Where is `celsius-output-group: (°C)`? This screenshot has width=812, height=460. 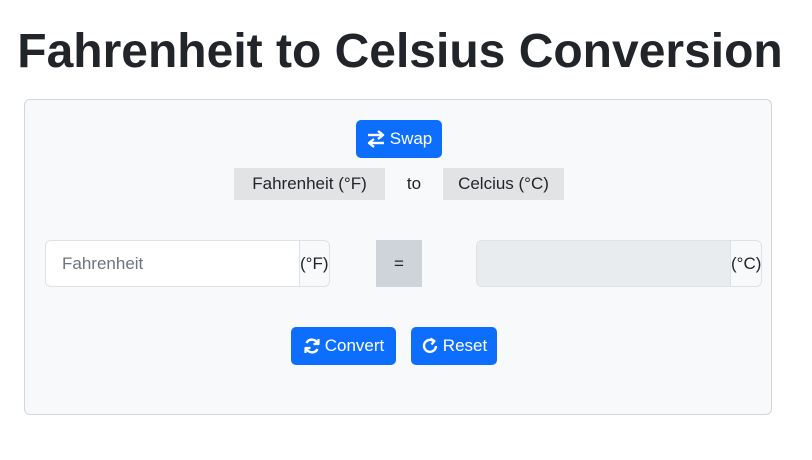 celsius-output-group: (°C) is located at coordinates (619, 263).